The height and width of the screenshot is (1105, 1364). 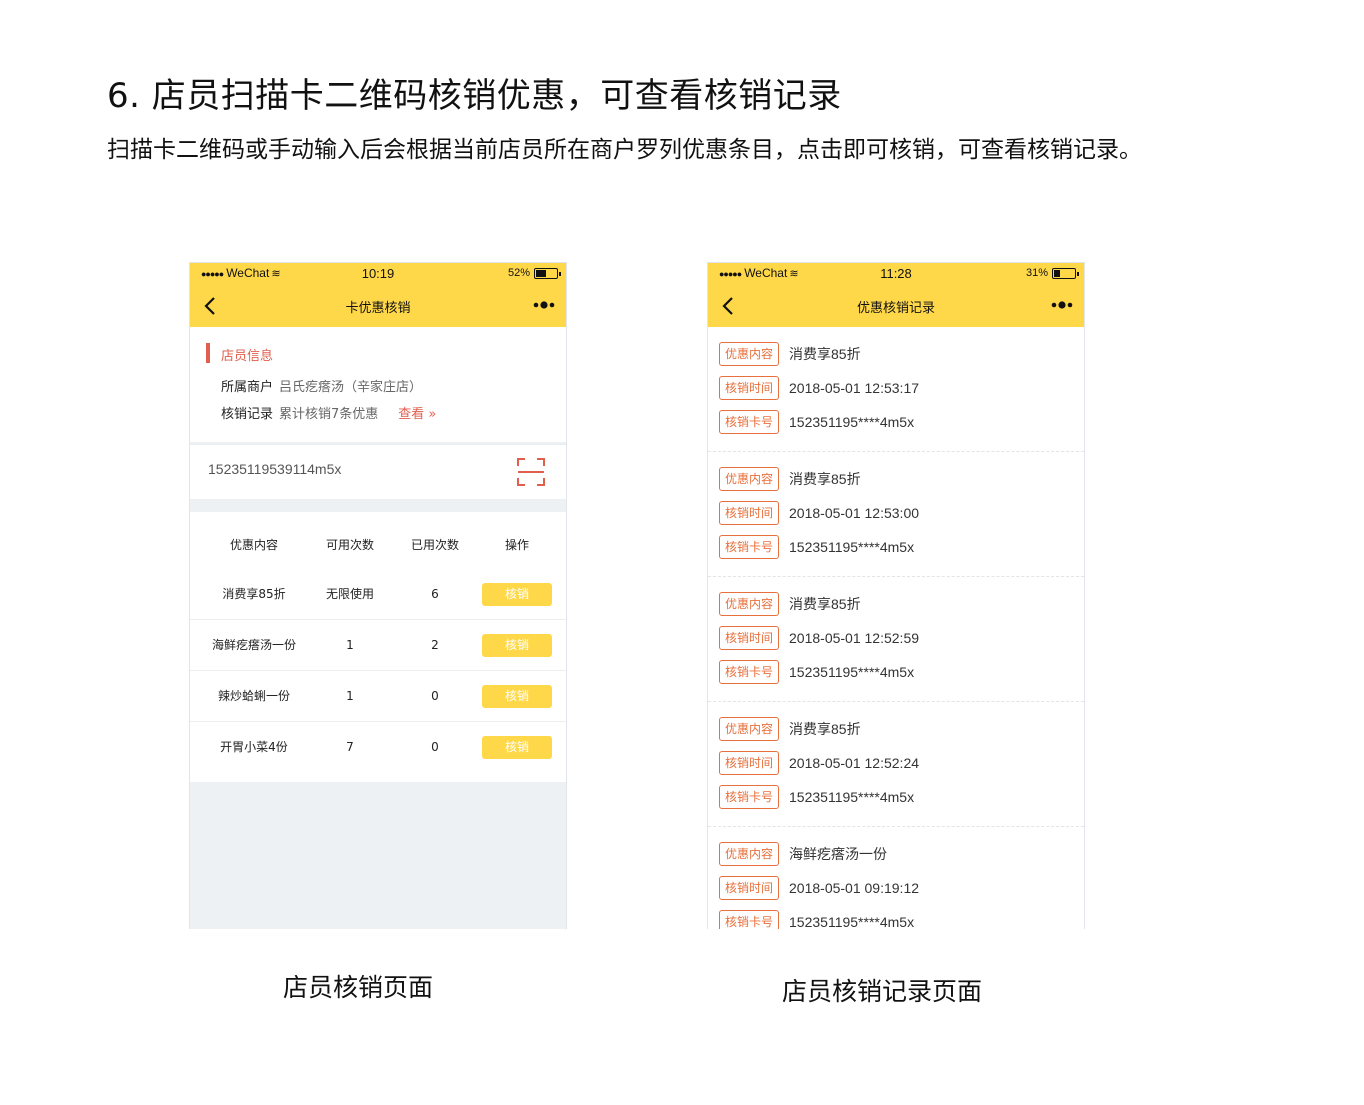 I want to click on row-available: 无限使用, so click(x=349, y=594).